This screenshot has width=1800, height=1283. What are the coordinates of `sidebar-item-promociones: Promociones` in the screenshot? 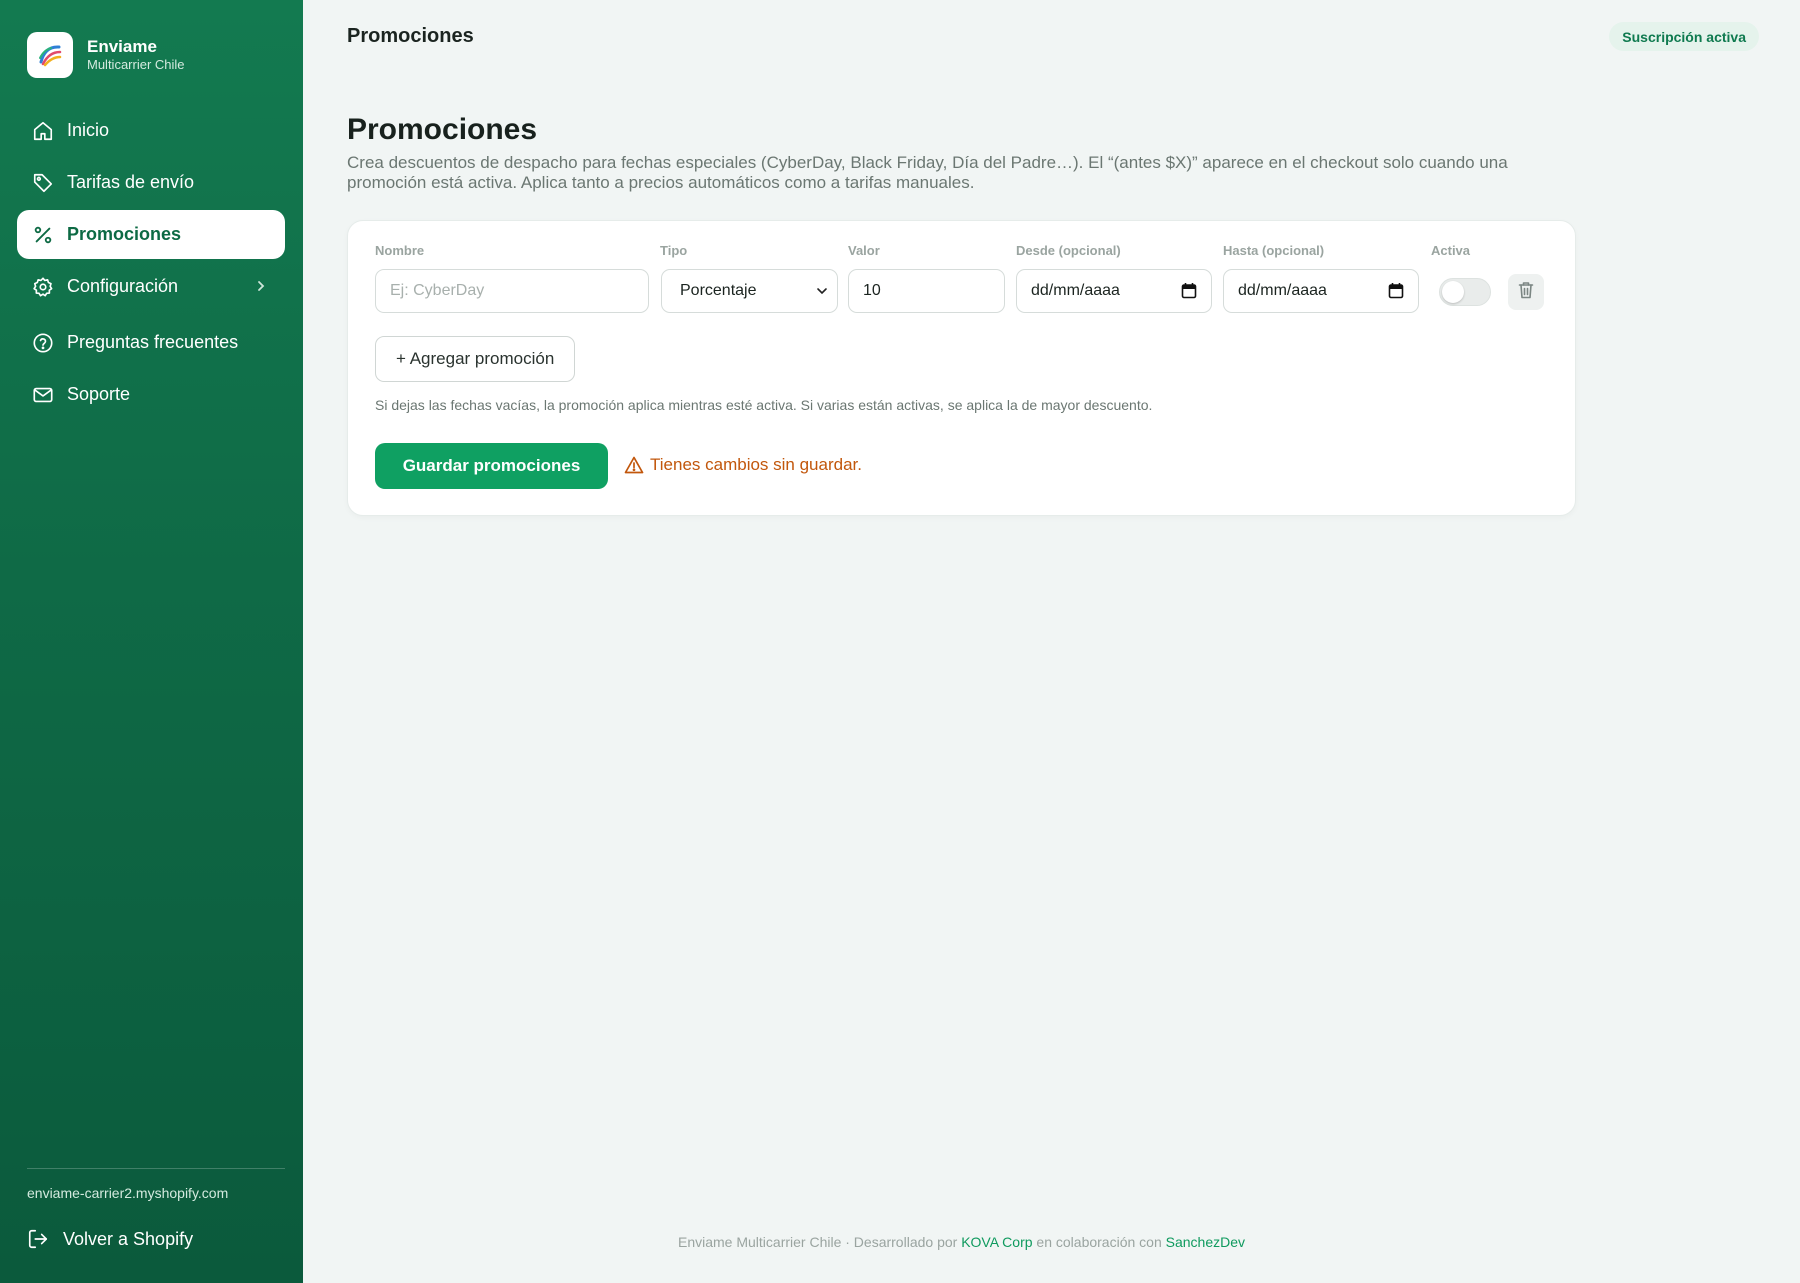 It's located at (151, 234).